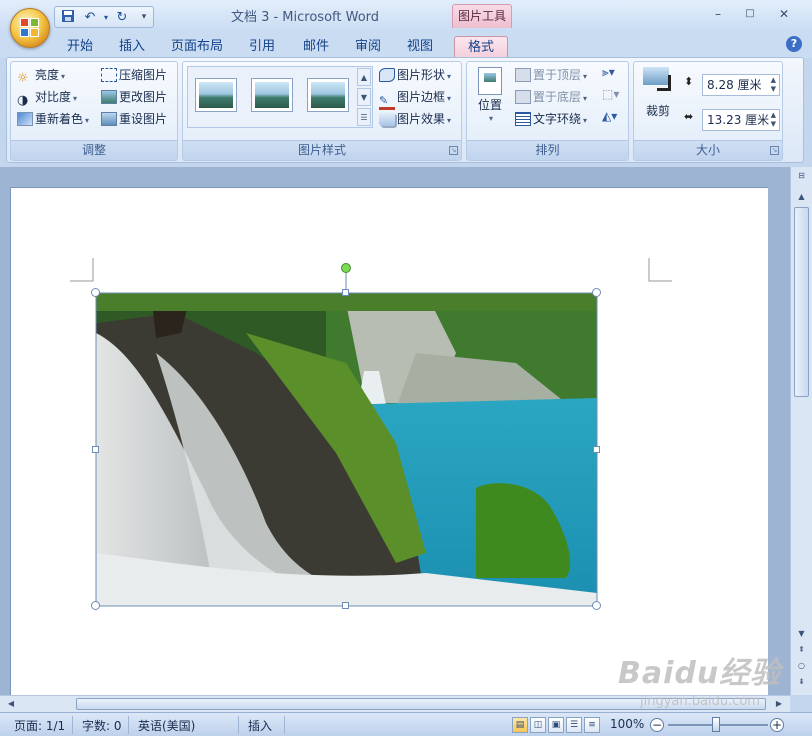 The width and height of the screenshot is (812, 736). Describe the element at coordinates (660, 270) in the screenshot. I see `margin-mark-right` at that location.